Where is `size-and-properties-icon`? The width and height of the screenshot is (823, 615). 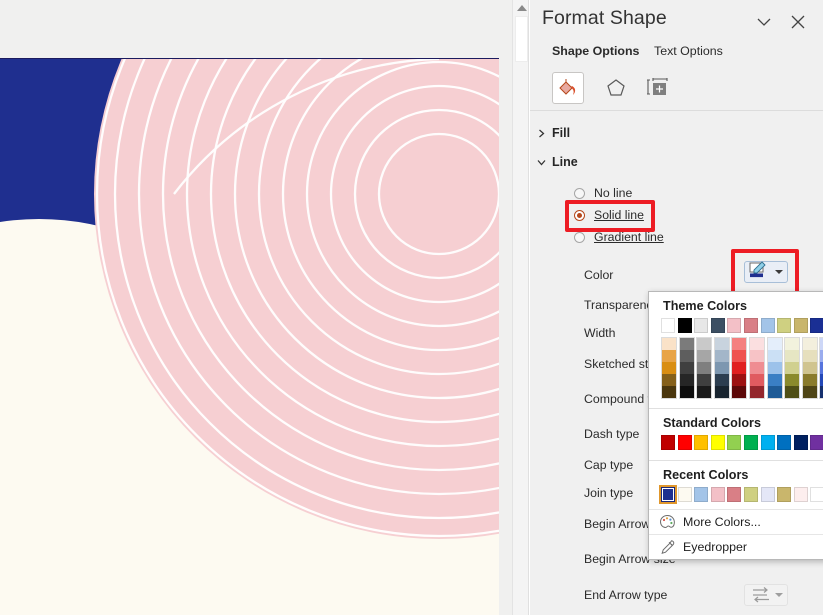
size-and-properties-icon is located at coordinates (658, 88).